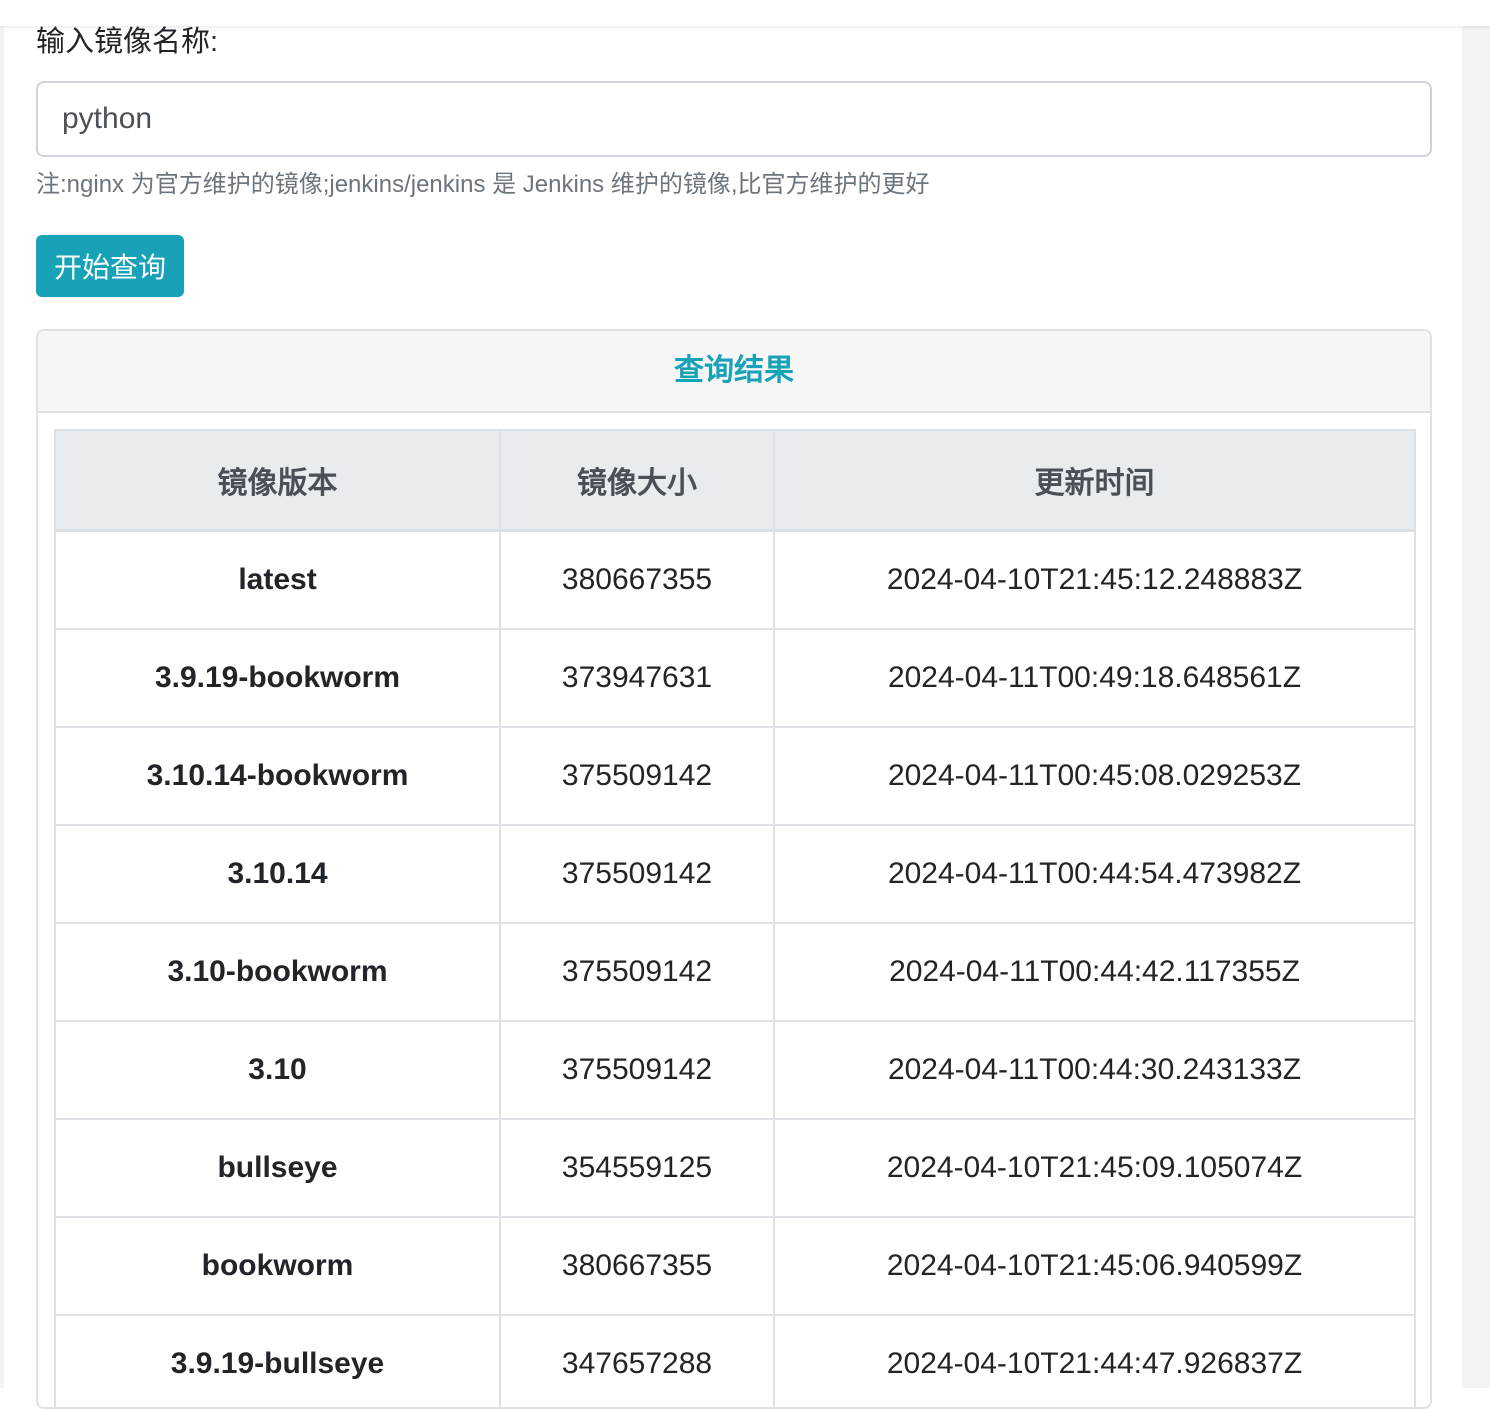 This screenshot has width=1490, height=1409. I want to click on updated-time-cell: 2024-04-11T00:45:08.029253Z, so click(1094, 776).